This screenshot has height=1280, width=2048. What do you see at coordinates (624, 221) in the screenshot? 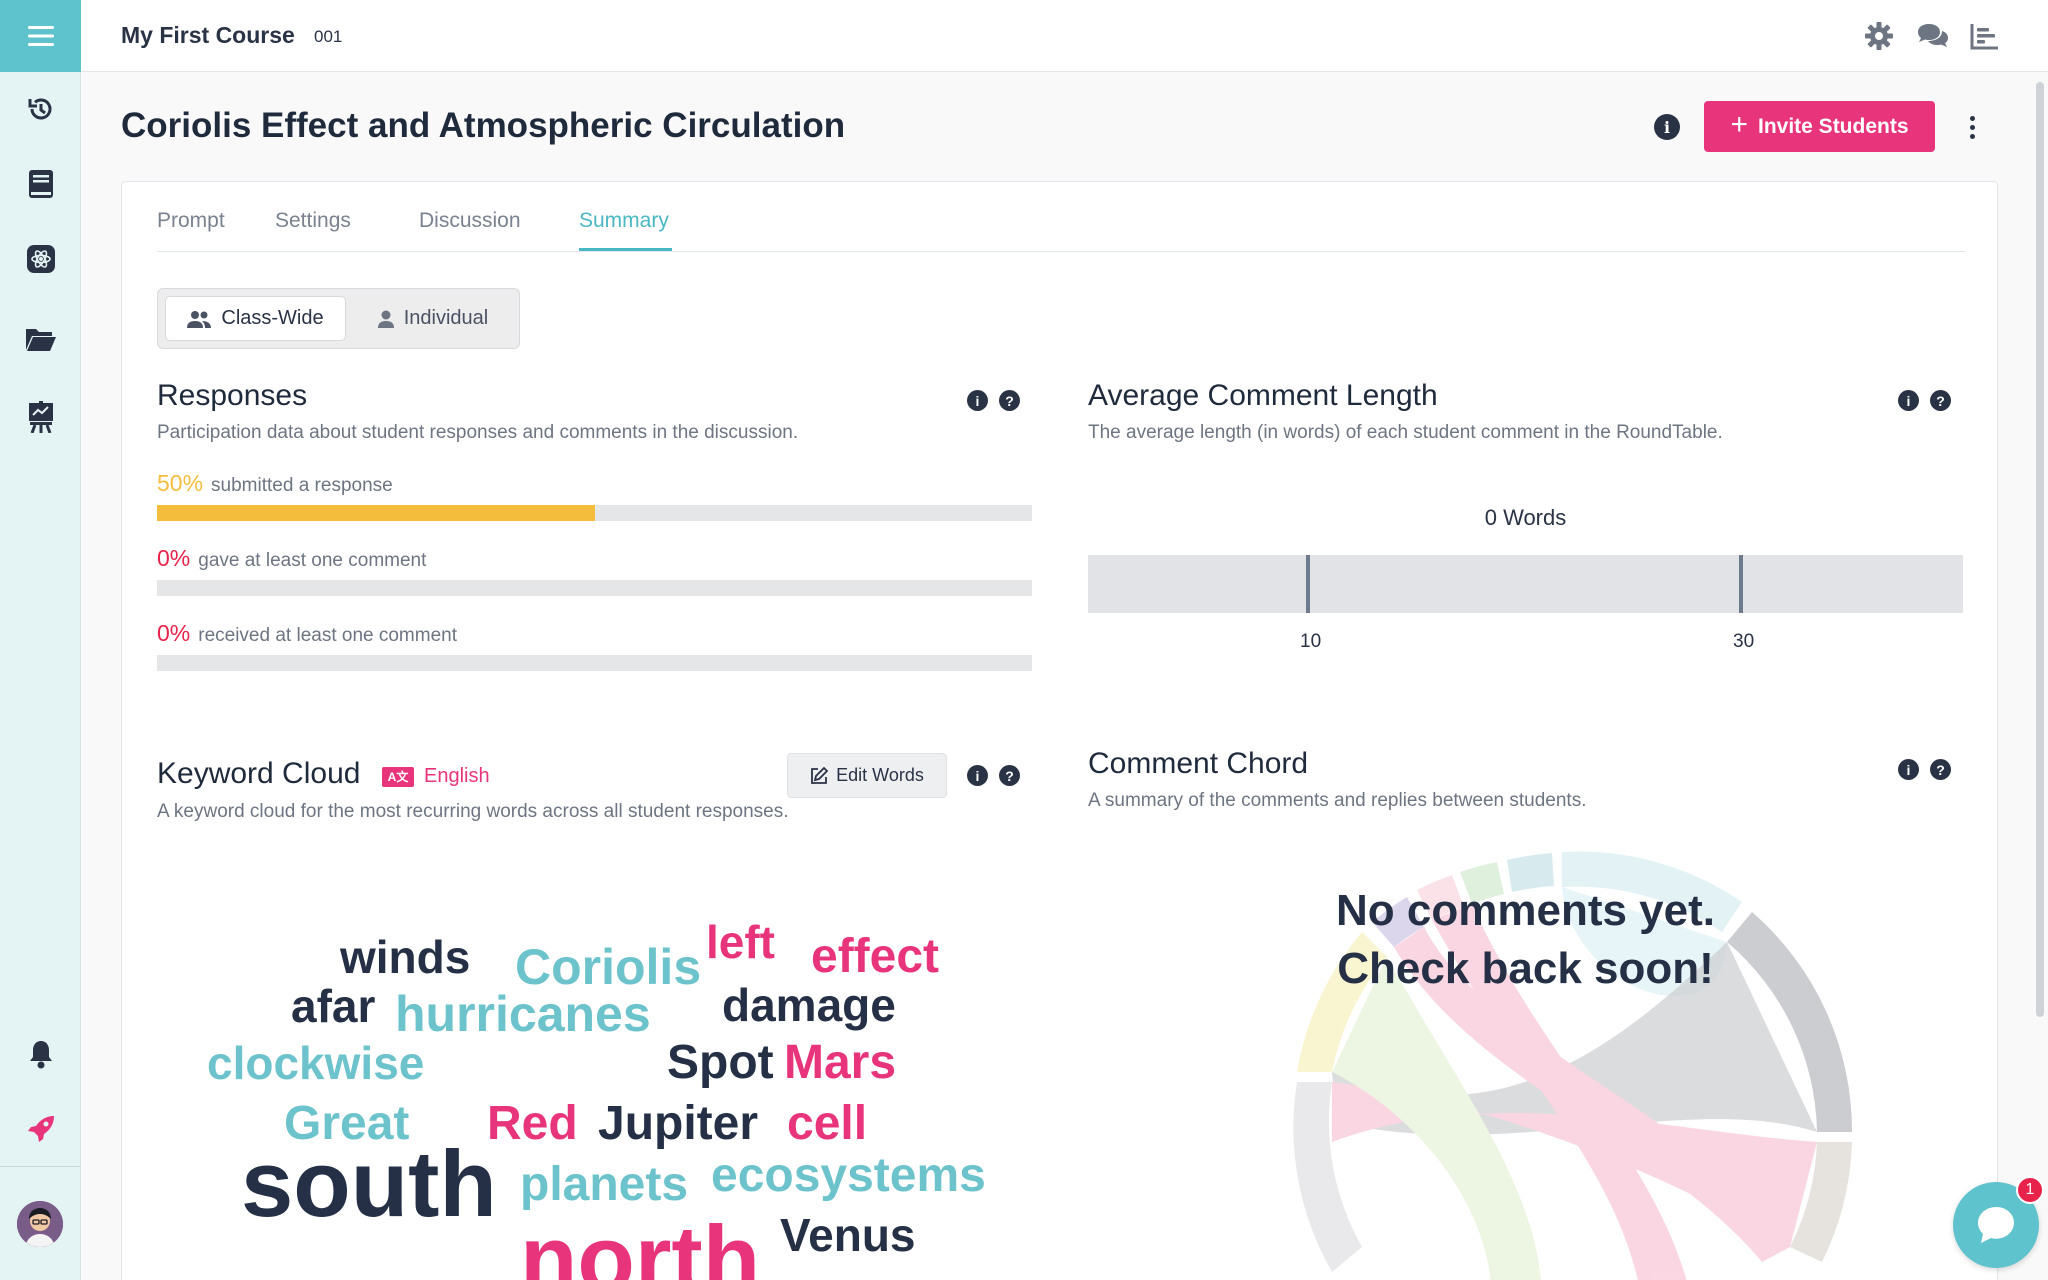
I see `tab-summary: Summary` at bounding box center [624, 221].